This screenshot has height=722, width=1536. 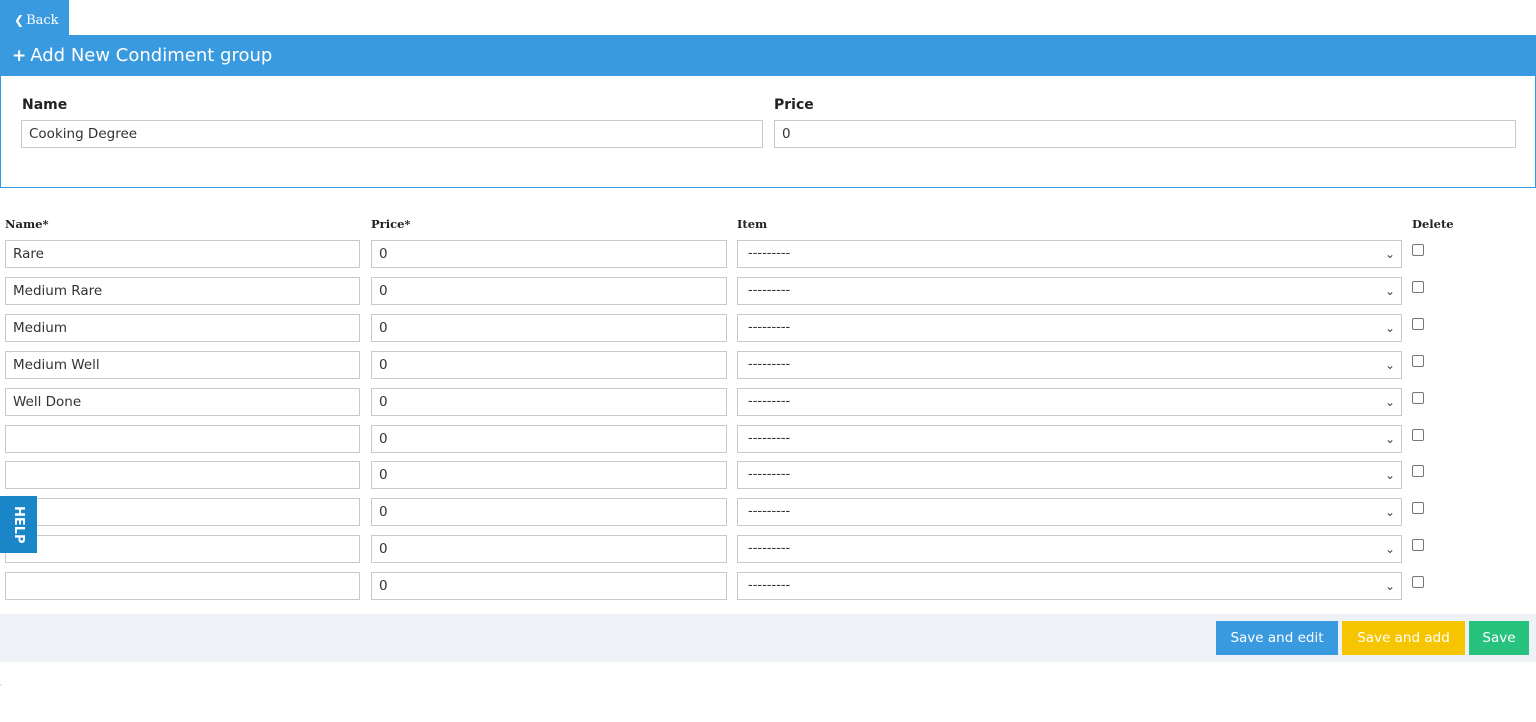 I want to click on group-price-input, so click(x=1145, y=134).